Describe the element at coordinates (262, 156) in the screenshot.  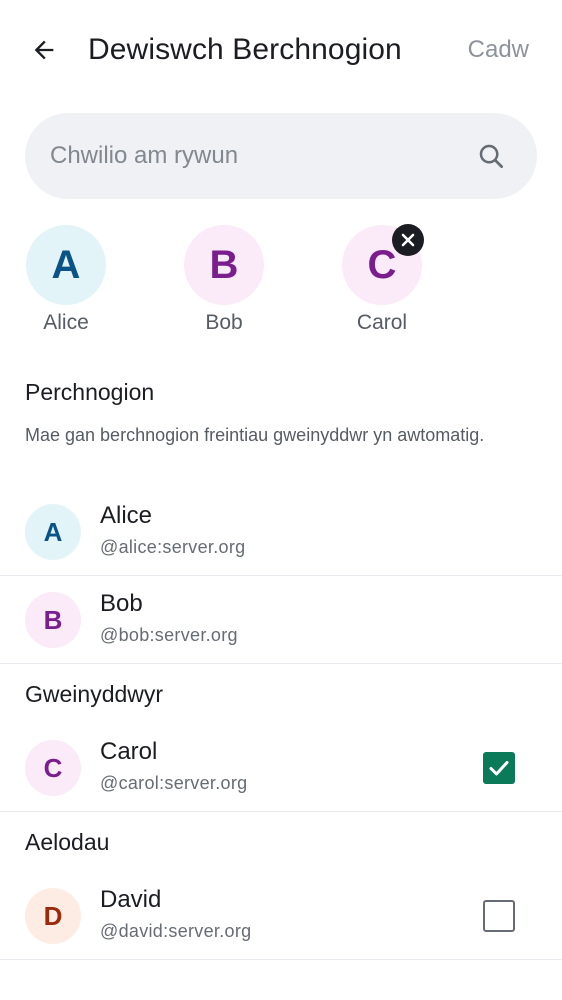
I see `search-input` at that location.